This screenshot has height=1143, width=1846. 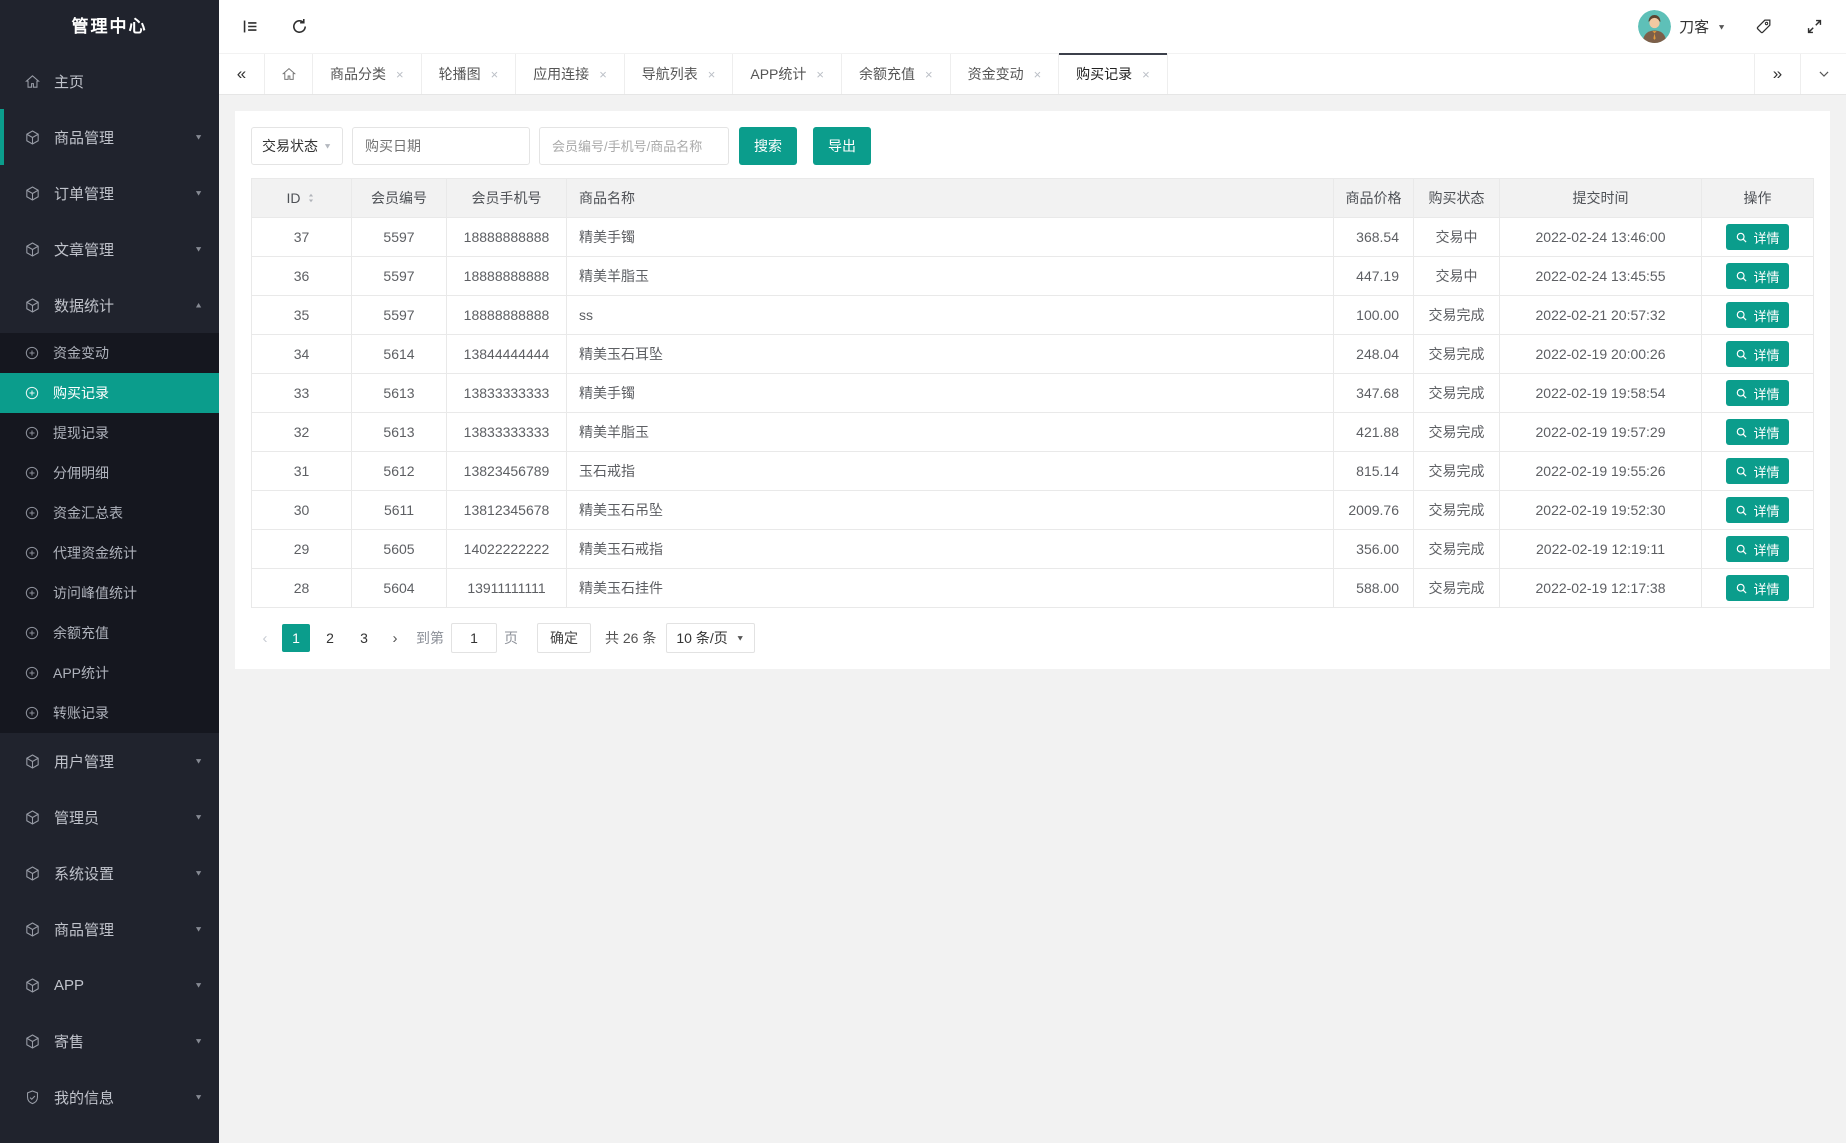 I want to click on sidebar-item-label: 提现记录, so click(x=81, y=433).